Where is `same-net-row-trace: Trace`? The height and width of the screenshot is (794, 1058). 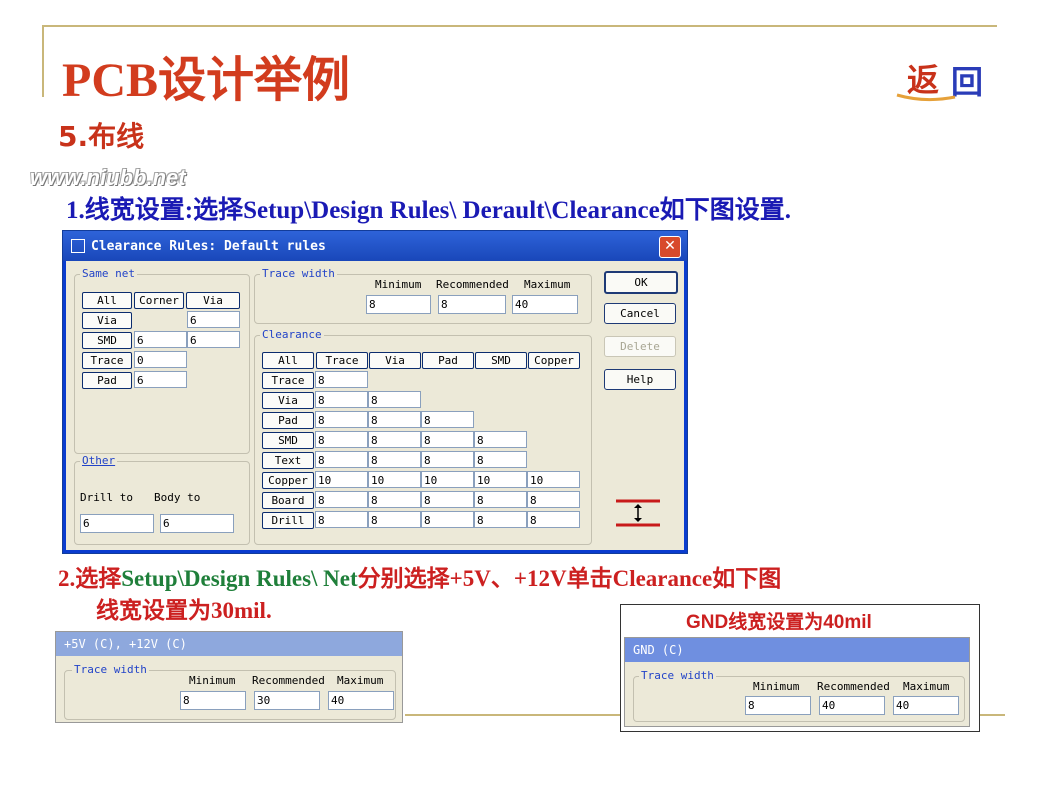 same-net-row-trace: Trace is located at coordinates (107, 360).